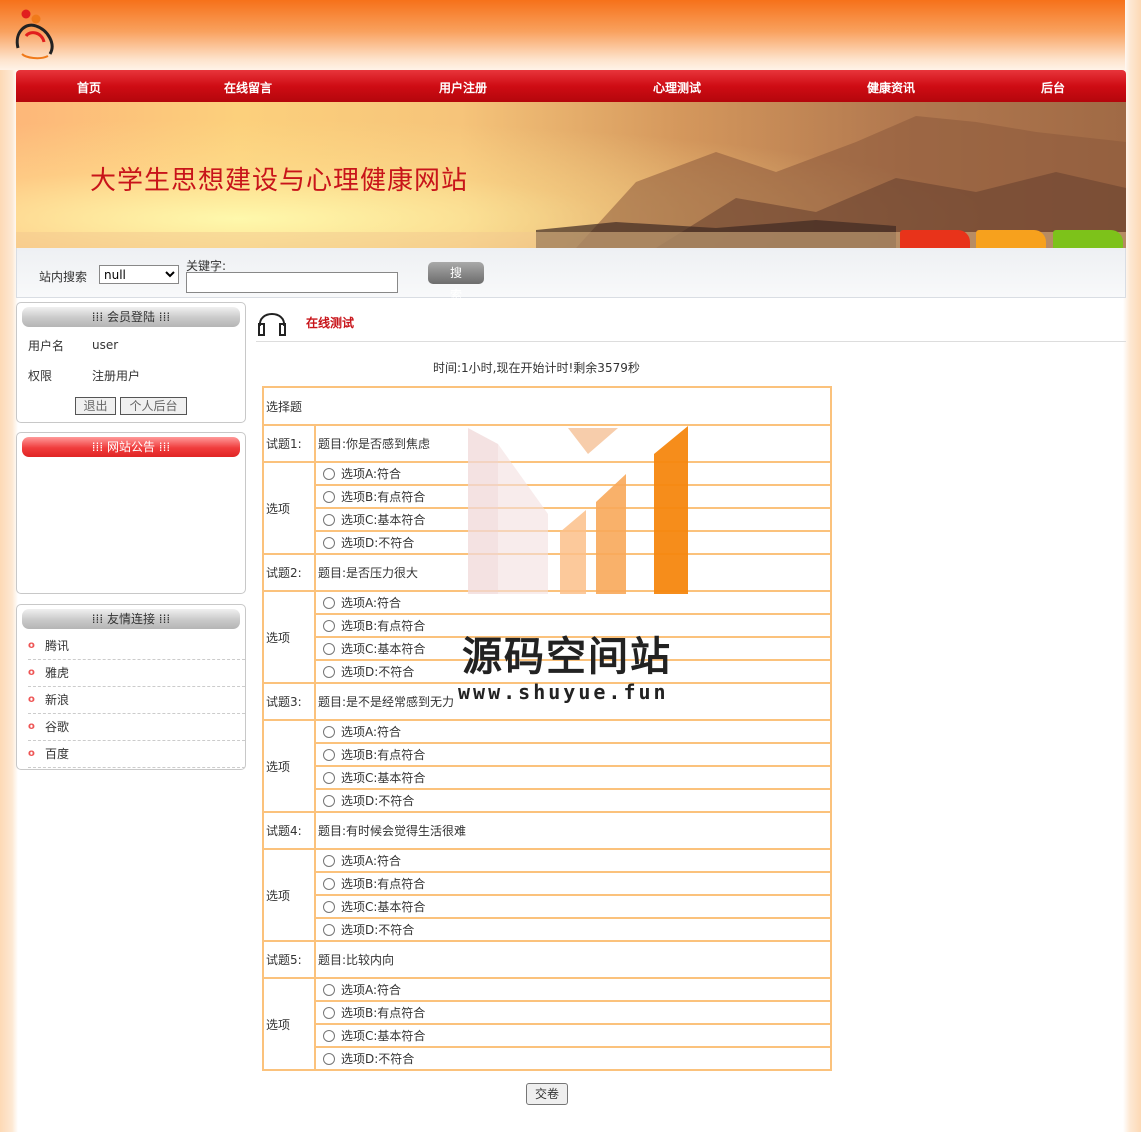 The width and height of the screenshot is (1141, 1132). I want to click on role-value: 注册用户, so click(116, 376).